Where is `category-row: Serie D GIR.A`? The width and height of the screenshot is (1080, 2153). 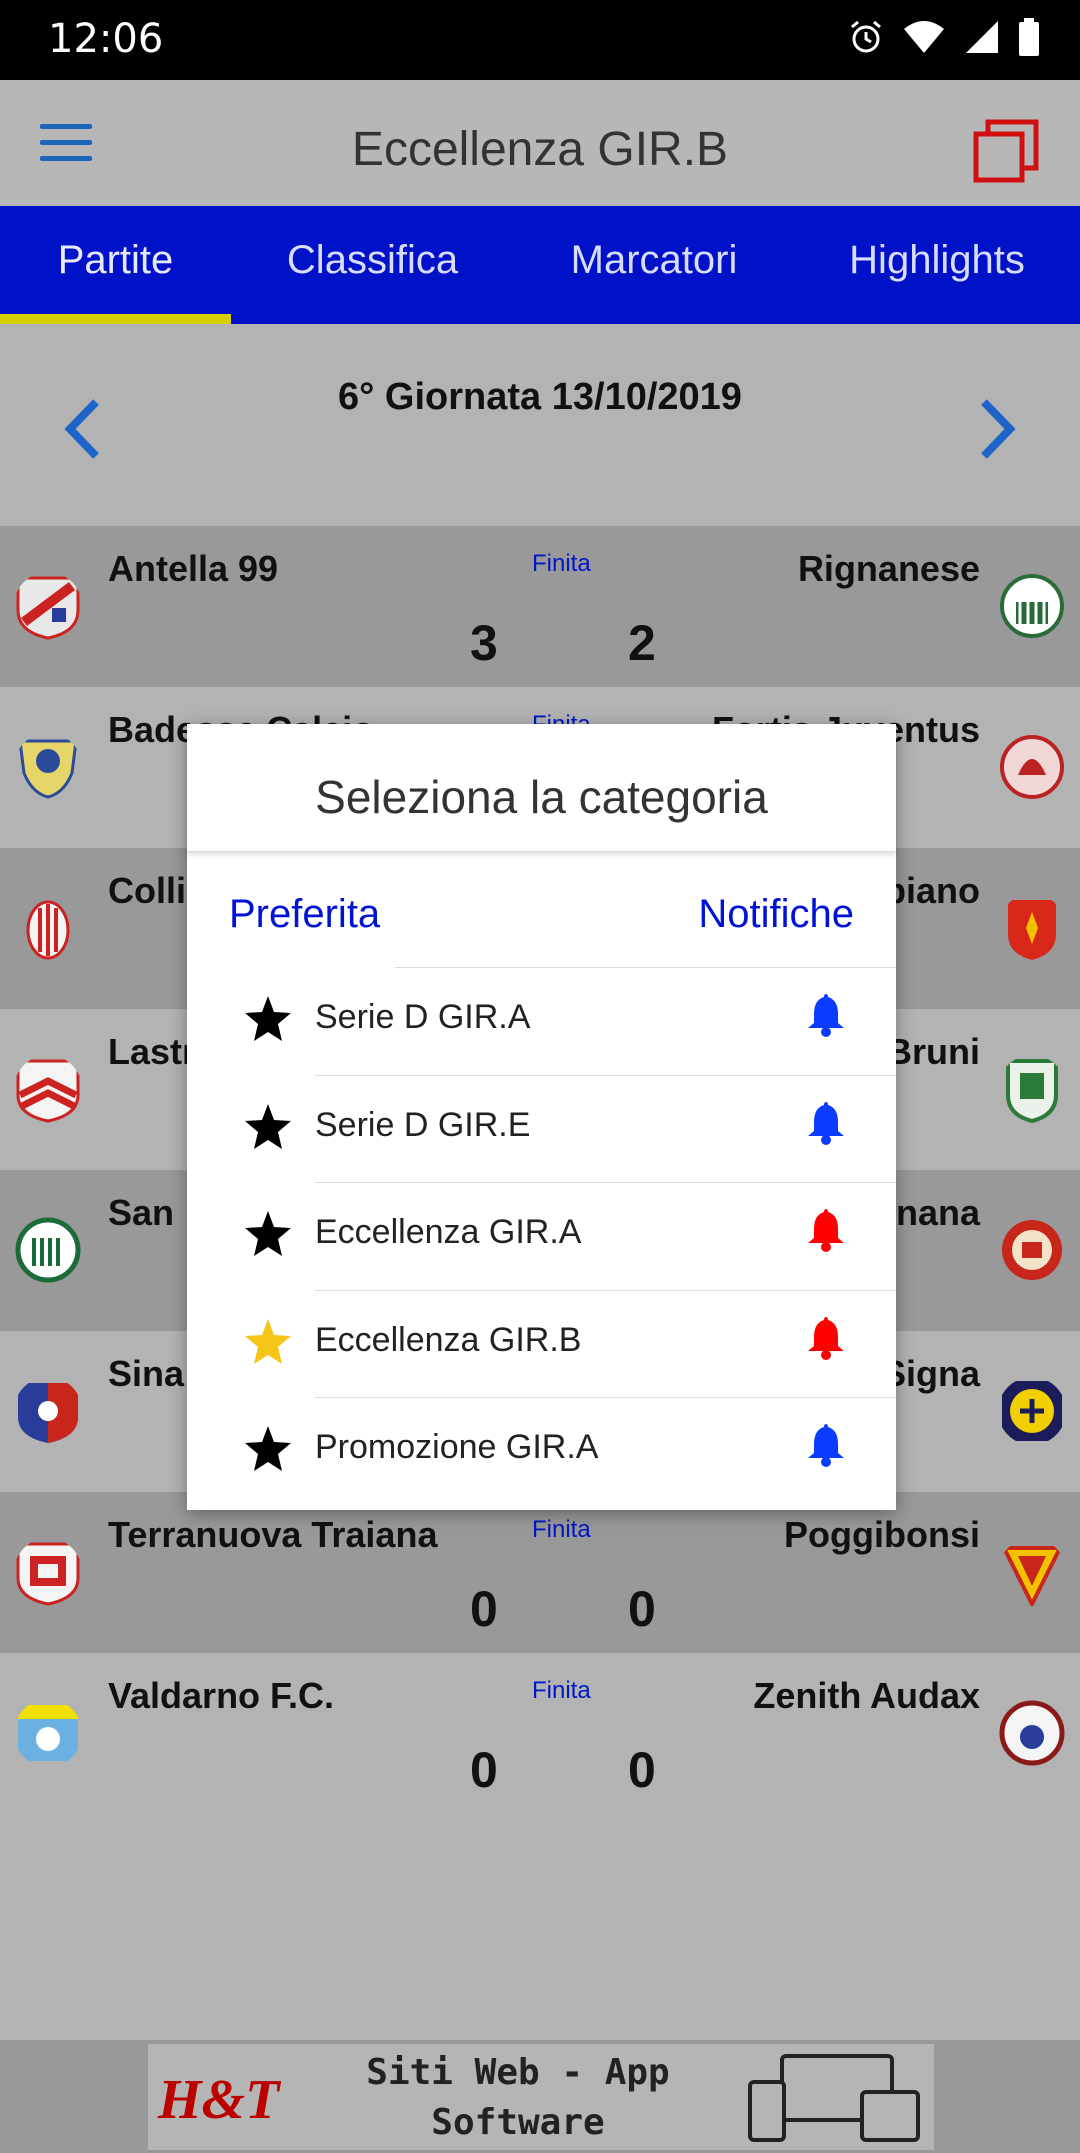 category-row: Serie D GIR.A is located at coordinates (541, 1022).